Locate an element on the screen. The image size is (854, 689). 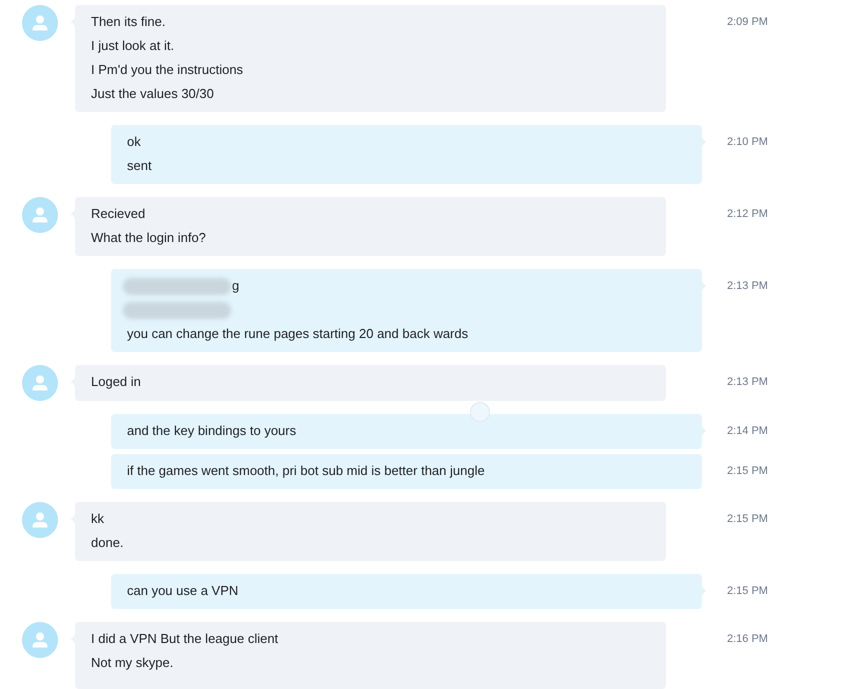
message-text: Recieved is located at coordinates (118, 214).